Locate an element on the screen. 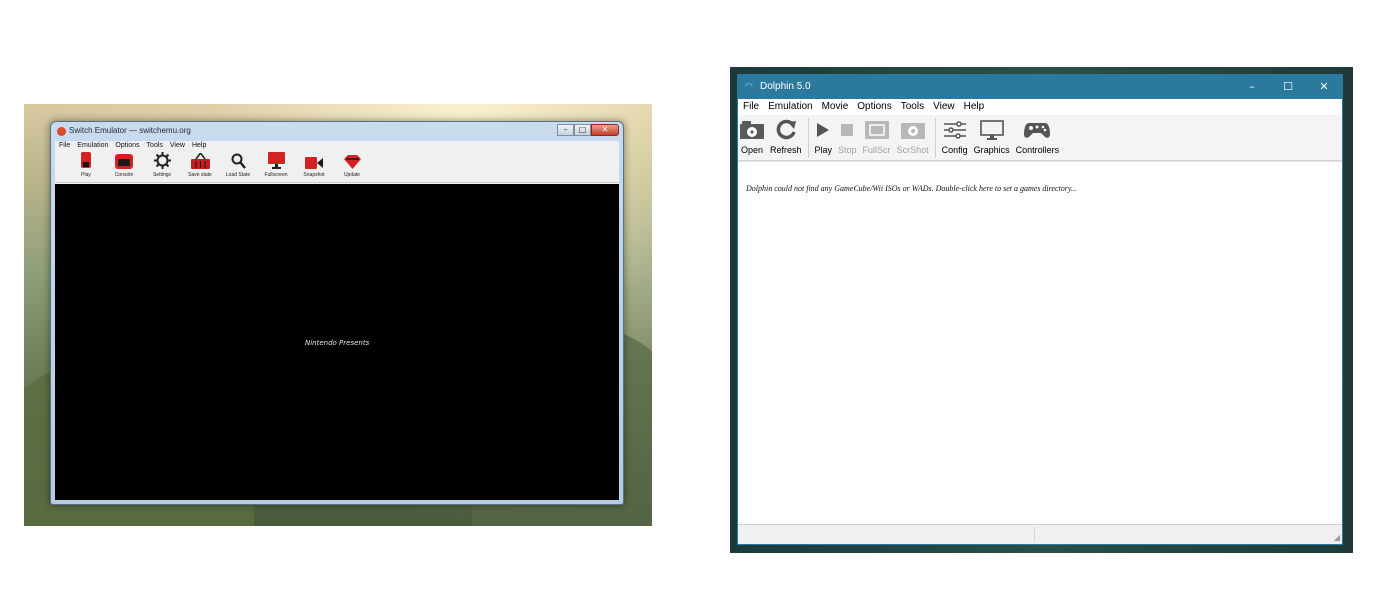  open-icon is located at coordinates (752, 130).